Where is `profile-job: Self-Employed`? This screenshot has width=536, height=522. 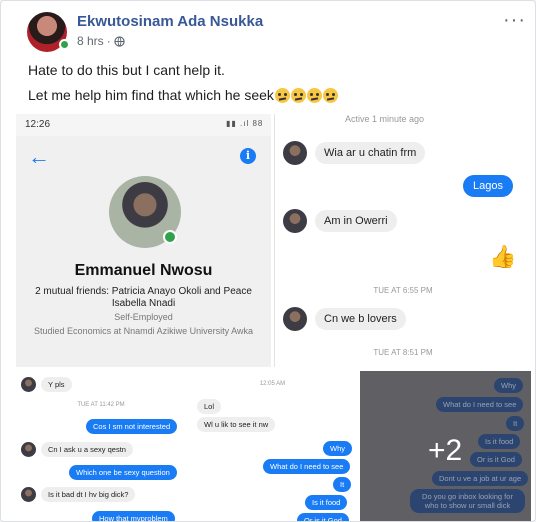
profile-job: Self-Employed is located at coordinates (143, 317).